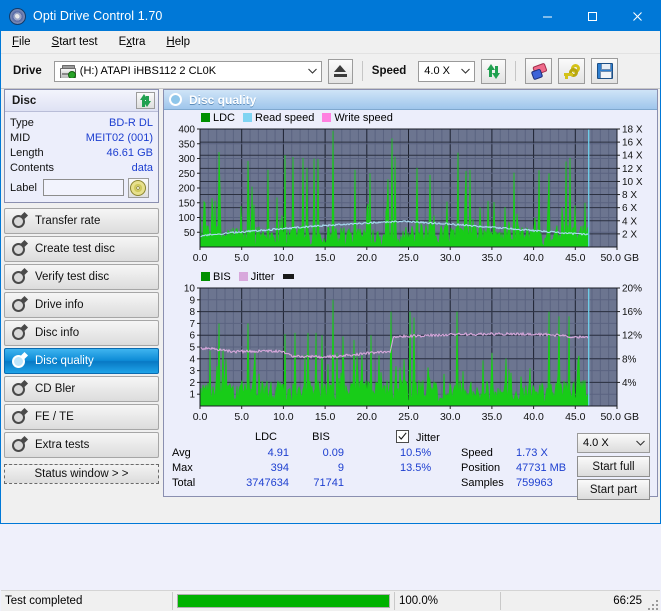 This screenshot has width=661, height=611. What do you see at coordinates (547, 16) in the screenshot?
I see `minimize-button` at bounding box center [547, 16].